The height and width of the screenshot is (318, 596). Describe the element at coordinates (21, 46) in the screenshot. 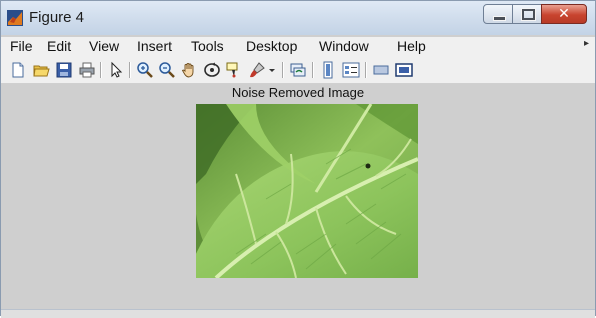

I see `menu-file: File` at that location.